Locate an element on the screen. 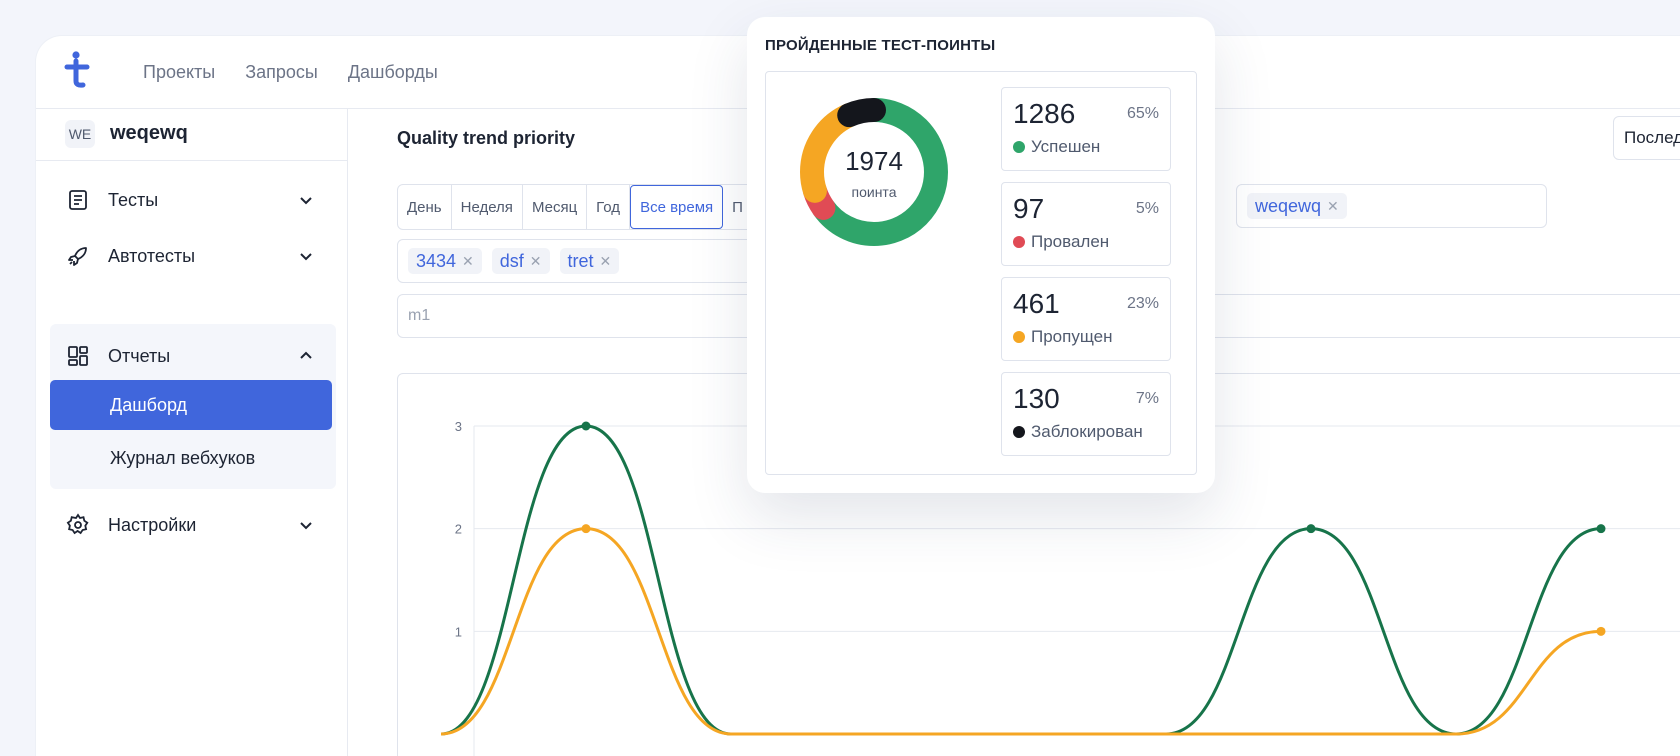 The image size is (1680, 756). top-nav: Проекты Запросы Дашборды is located at coordinates (290, 72).